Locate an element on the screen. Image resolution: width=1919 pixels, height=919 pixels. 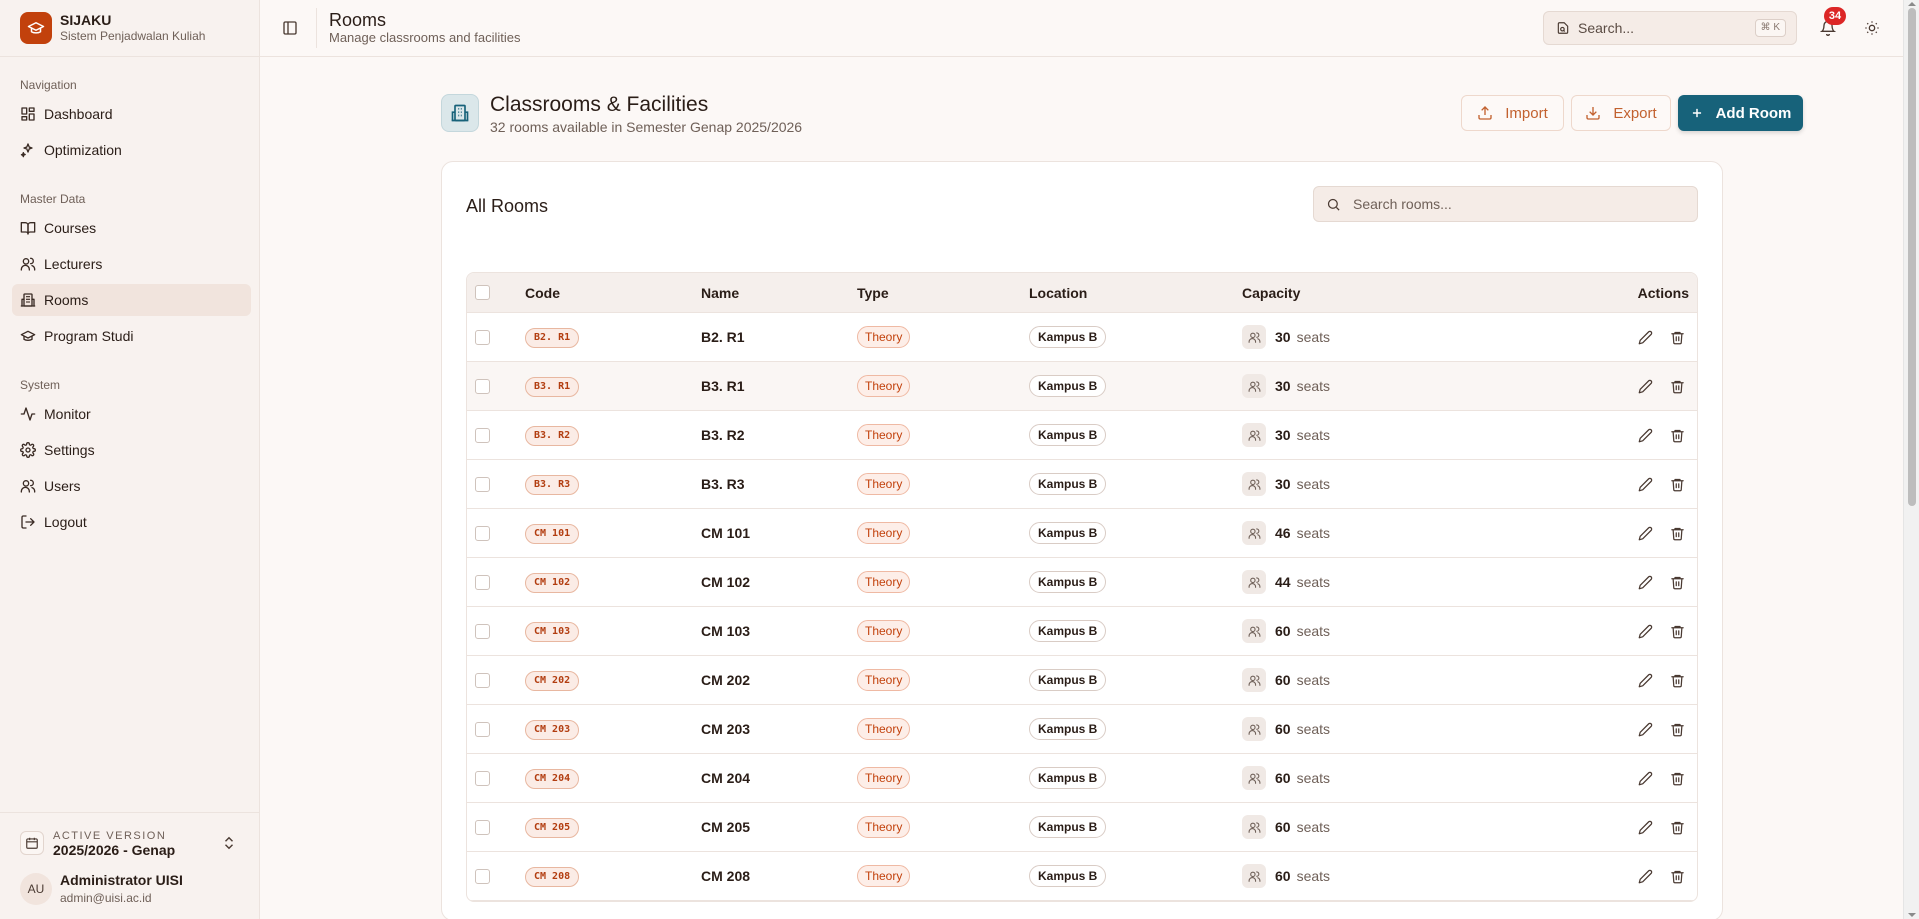
upload-icon is located at coordinates (1485, 113).